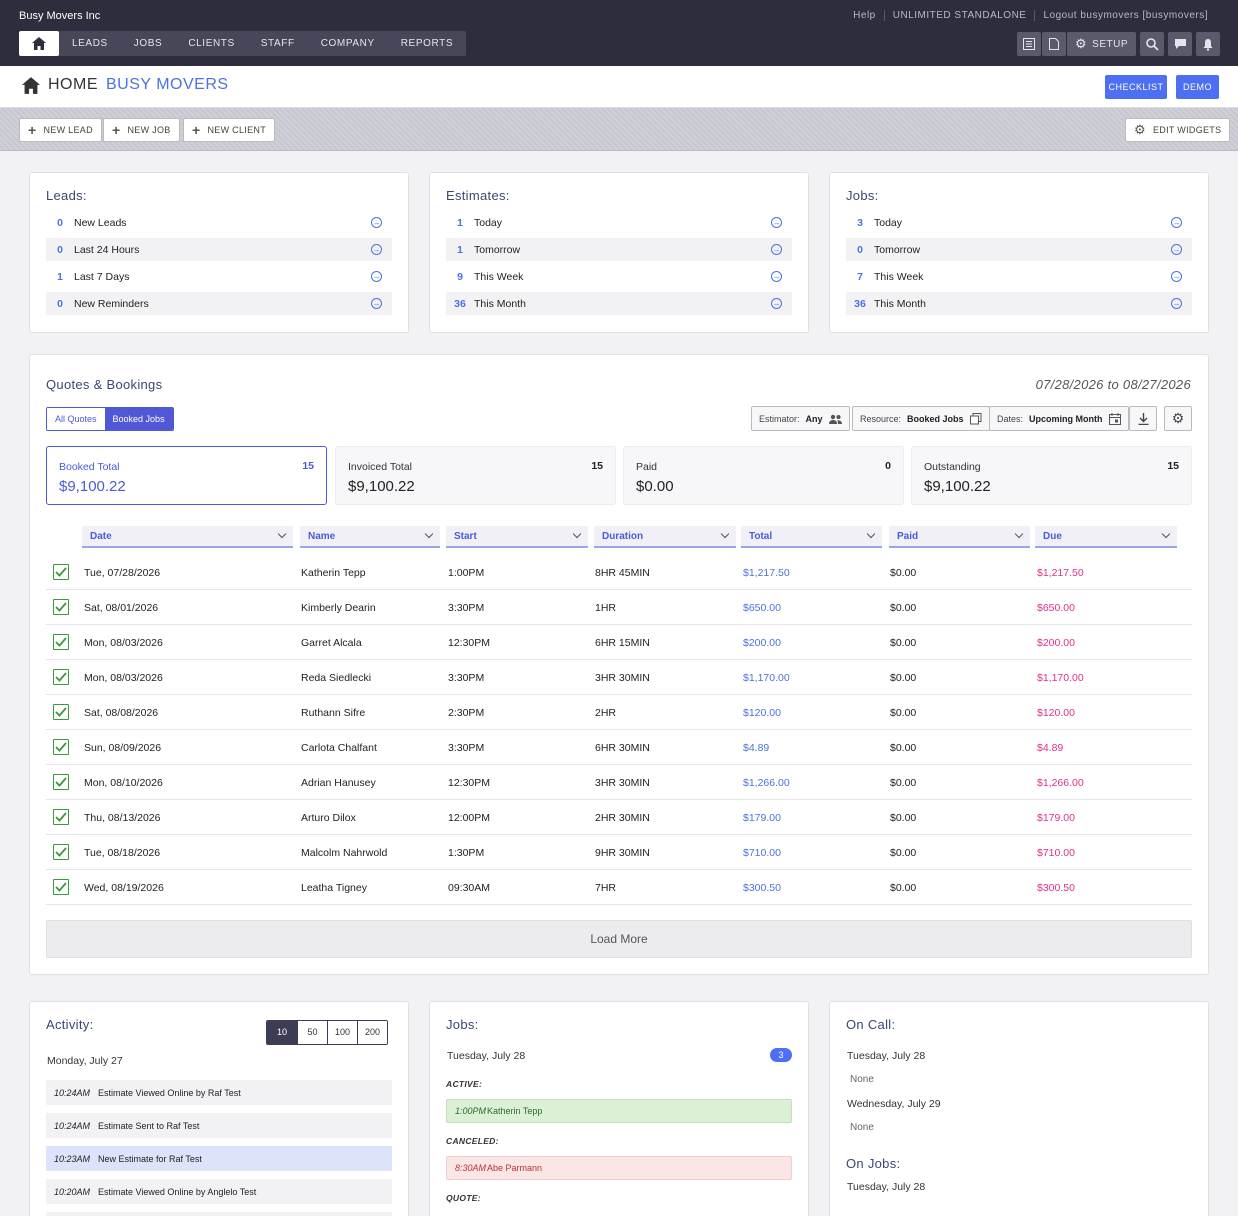 The width and height of the screenshot is (1238, 1216). I want to click on new-client-button: + NEW CLIENT, so click(229, 130).